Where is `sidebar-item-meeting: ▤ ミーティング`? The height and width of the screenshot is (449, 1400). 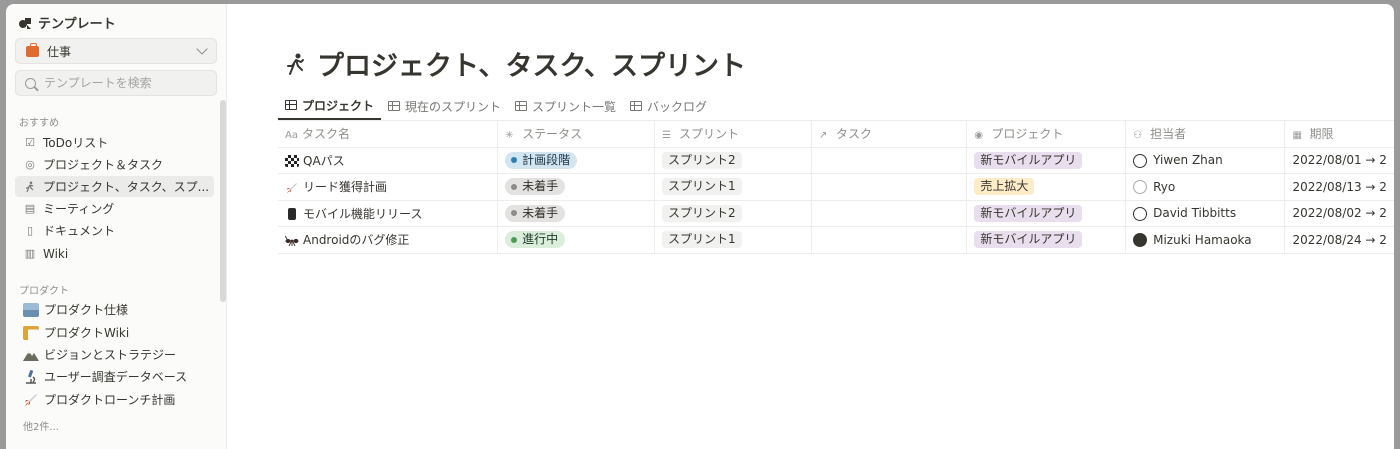 sidebar-item-meeting: ▤ ミーティング is located at coordinates (114, 208).